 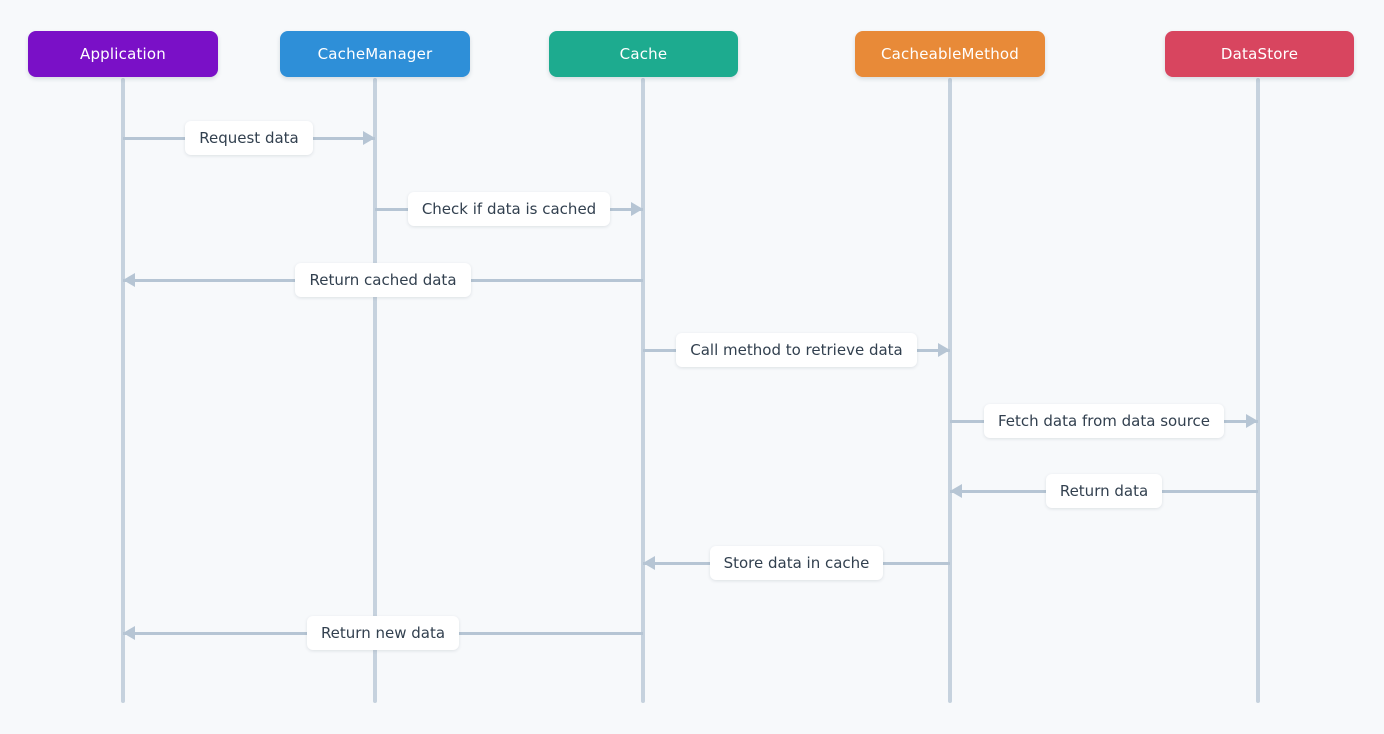 I want to click on lifeline-datastore, so click(x=1258, y=390).